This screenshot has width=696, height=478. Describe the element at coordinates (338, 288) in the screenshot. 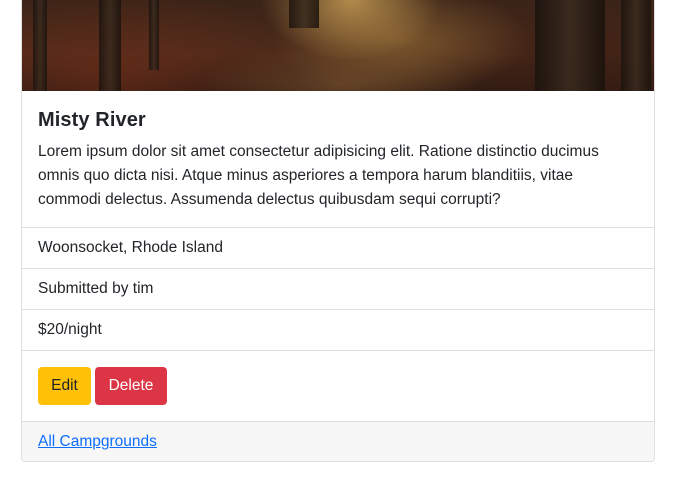

I see `campground-author: Submitted by tim` at that location.